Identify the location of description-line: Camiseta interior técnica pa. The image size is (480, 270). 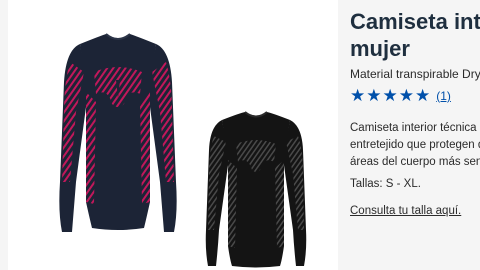
(415, 128).